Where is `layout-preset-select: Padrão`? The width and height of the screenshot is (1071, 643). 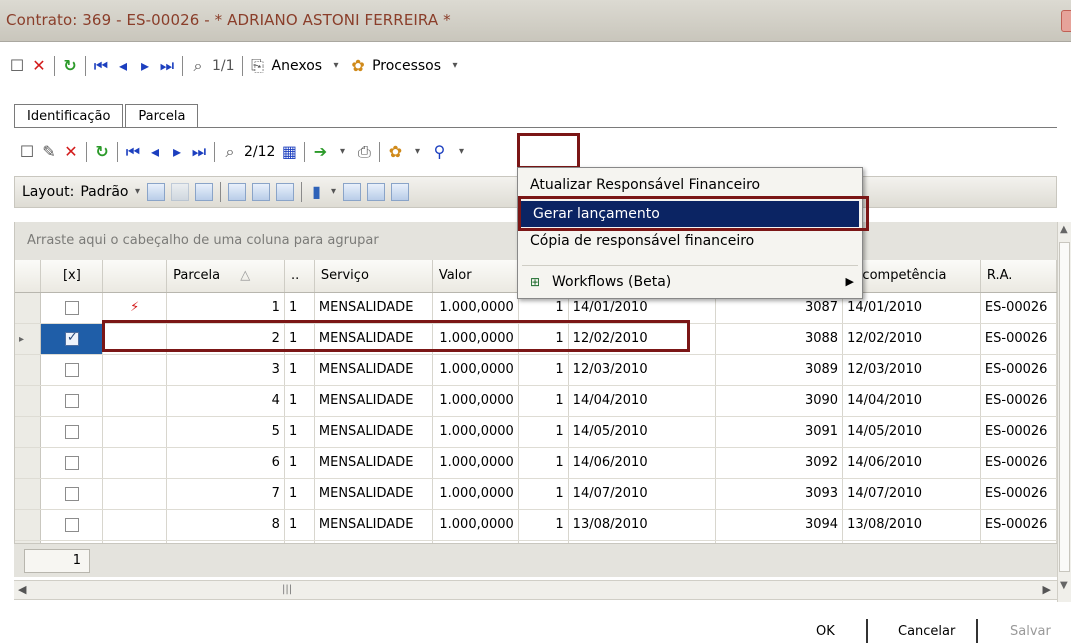 layout-preset-select: Padrão is located at coordinates (104, 192).